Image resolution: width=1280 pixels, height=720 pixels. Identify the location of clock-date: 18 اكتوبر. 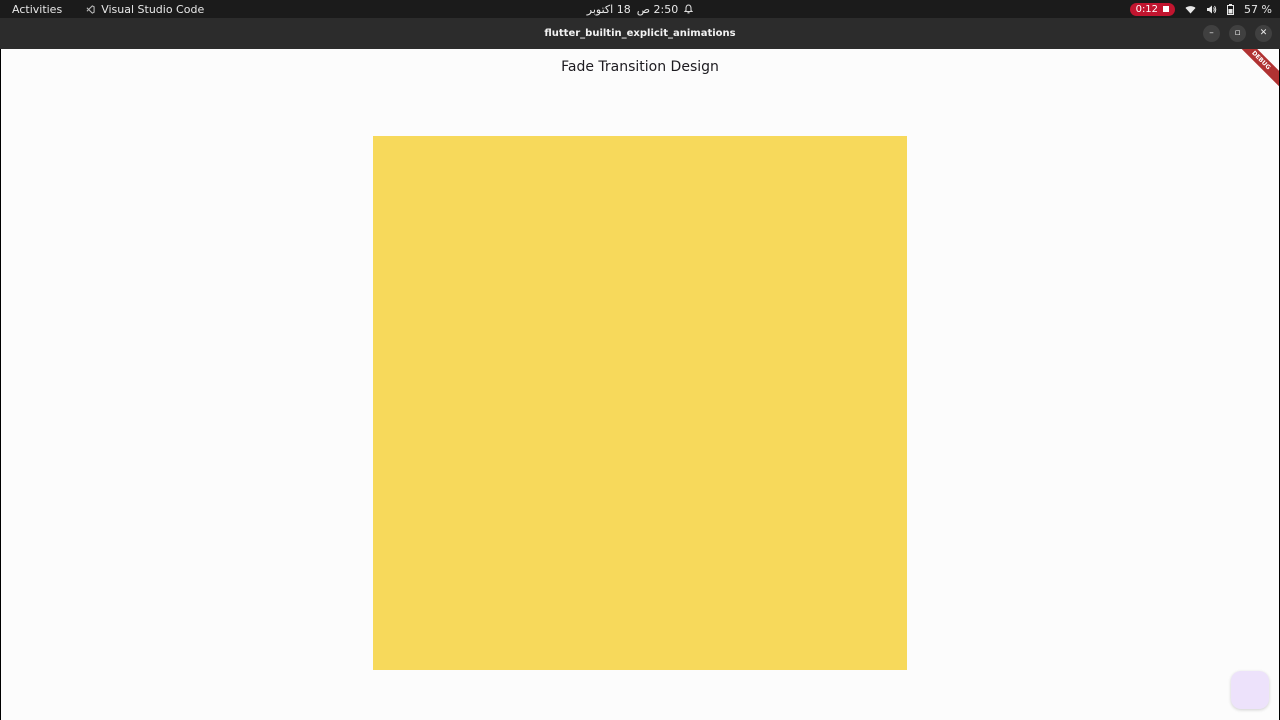
(609, 9).